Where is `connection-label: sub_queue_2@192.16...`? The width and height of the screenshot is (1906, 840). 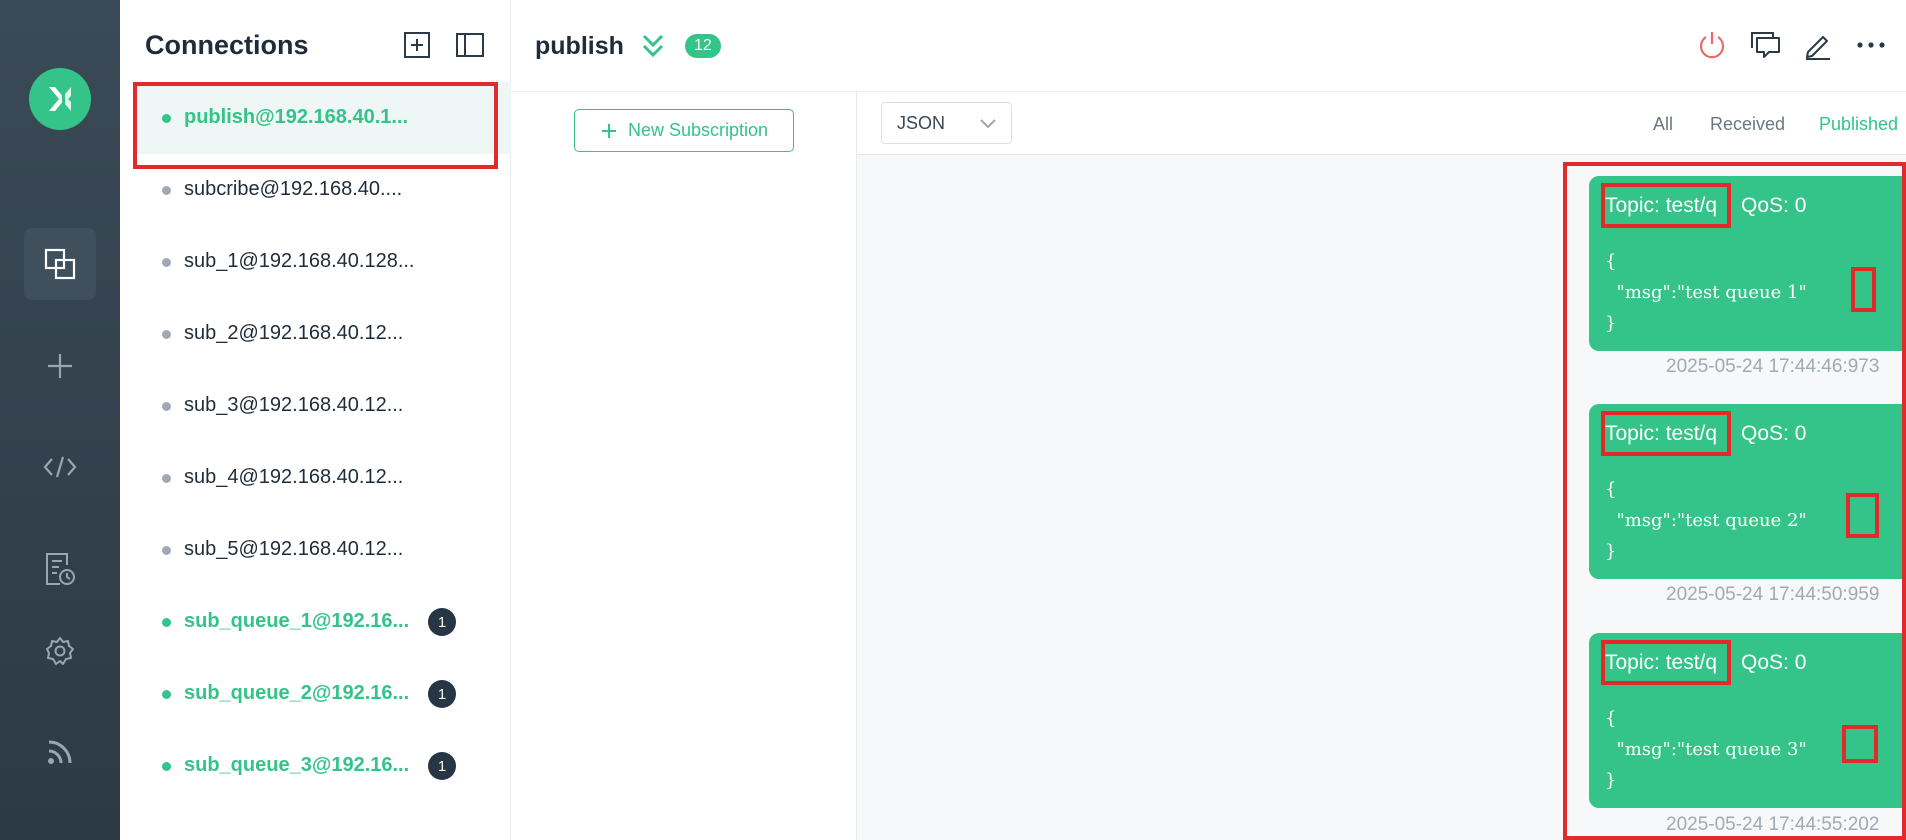
connection-label: sub_queue_2@192.16... is located at coordinates (297, 693).